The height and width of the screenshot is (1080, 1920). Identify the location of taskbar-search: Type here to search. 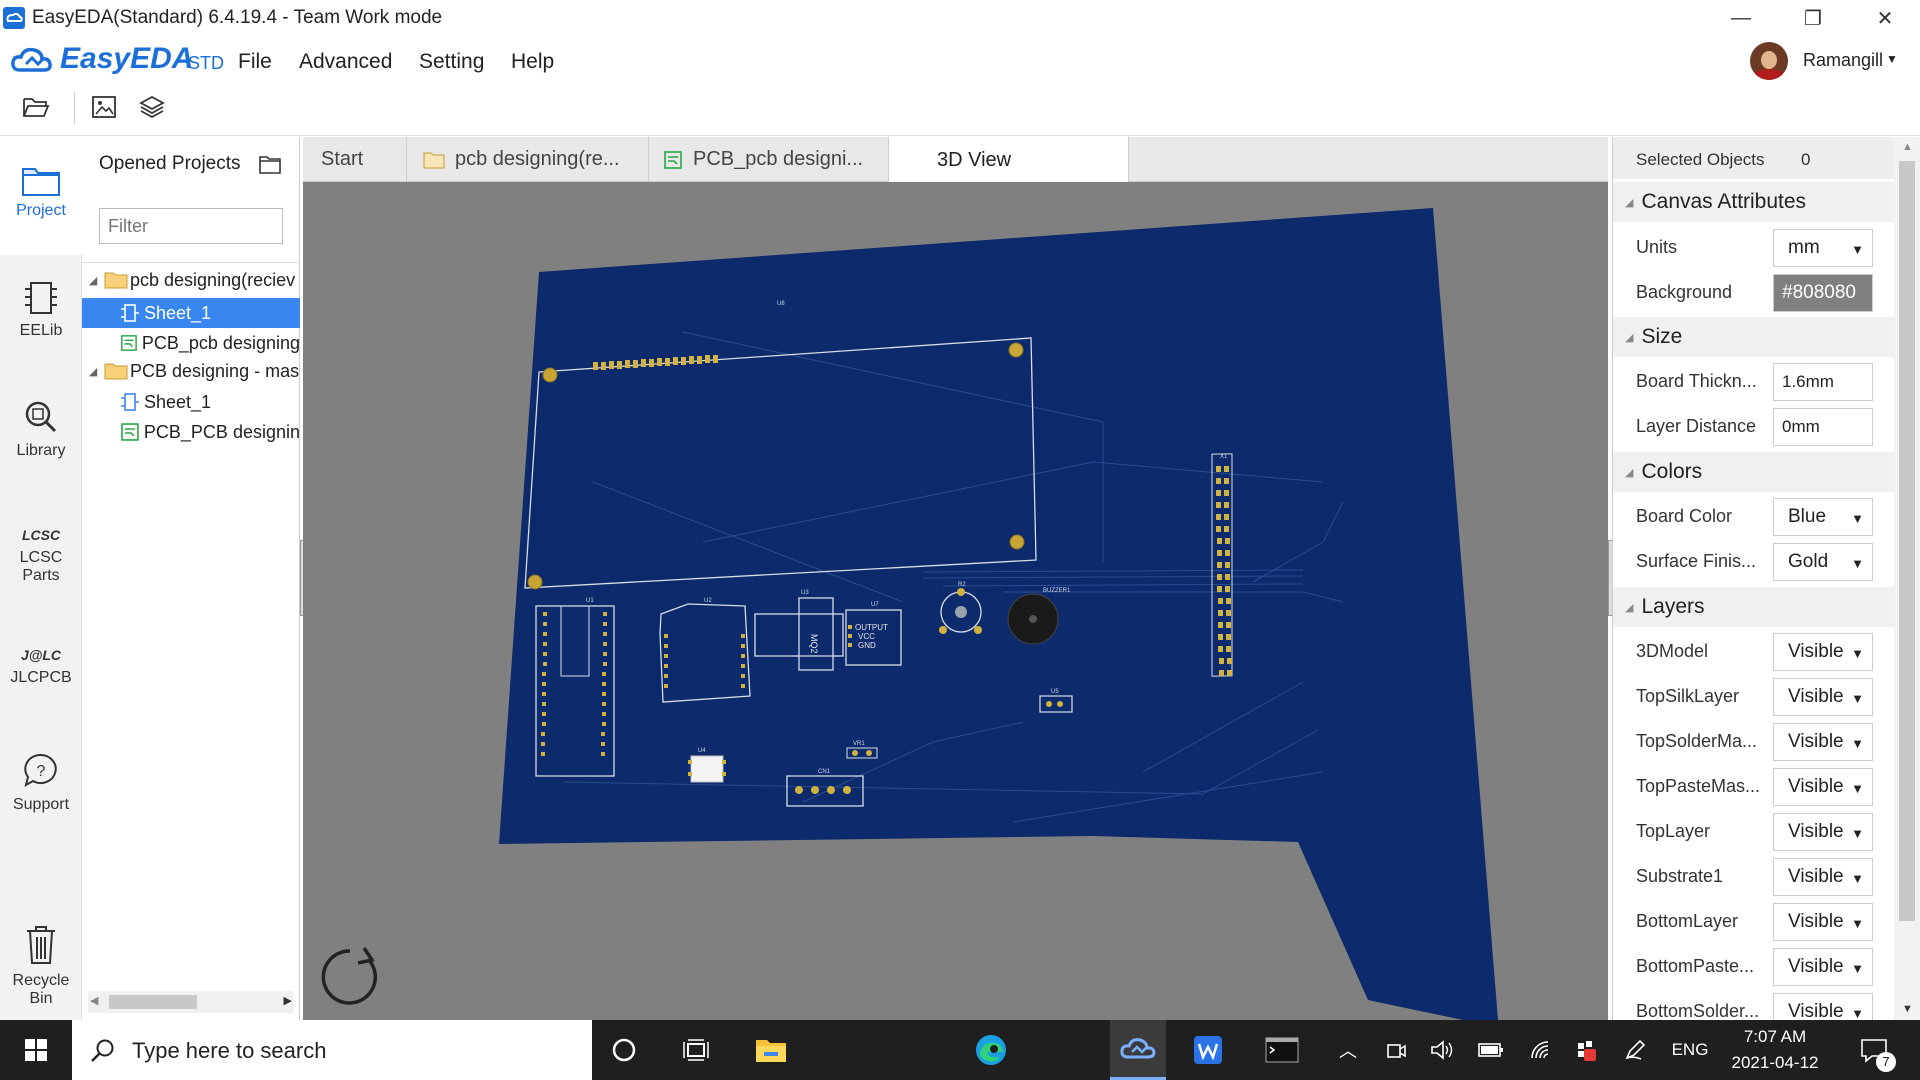
(332, 1050).